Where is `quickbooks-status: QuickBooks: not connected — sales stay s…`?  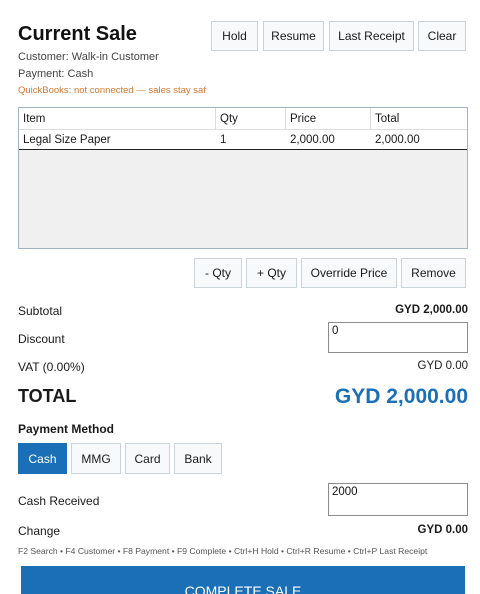
quickbooks-status: QuickBooks: not connected — sales stay s… is located at coordinates (112, 90).